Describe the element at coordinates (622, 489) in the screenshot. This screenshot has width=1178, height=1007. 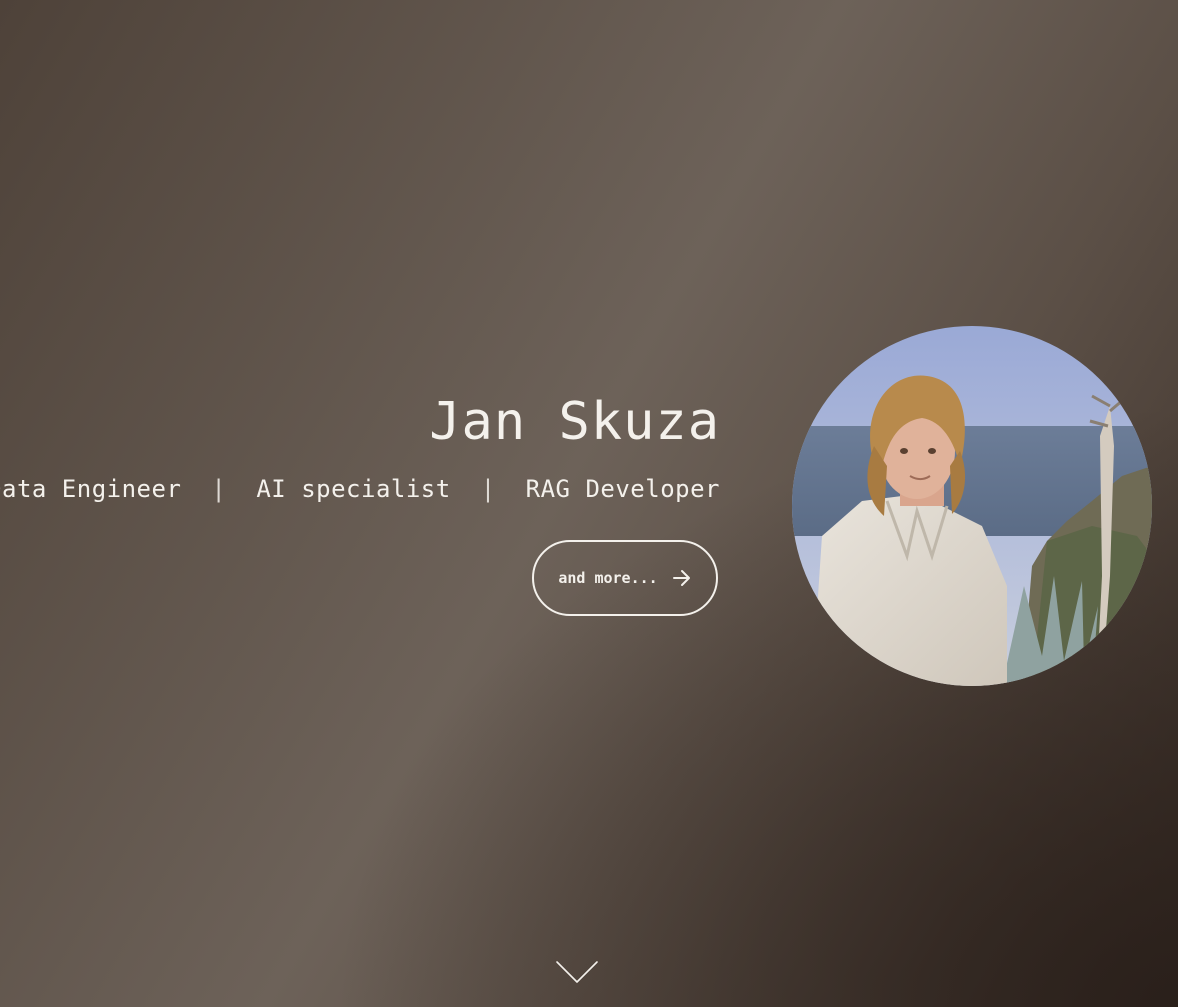
I see `role-rag-developer: RAG Developer` at that location.